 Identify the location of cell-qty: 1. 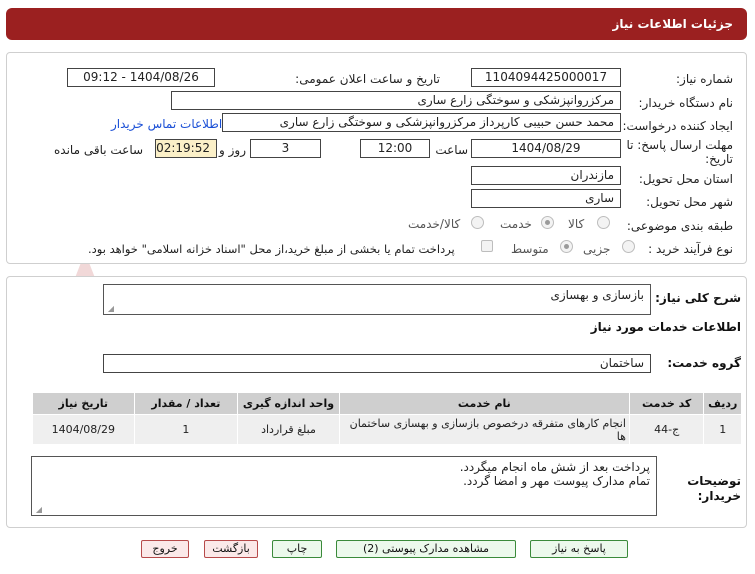
(186, 429).